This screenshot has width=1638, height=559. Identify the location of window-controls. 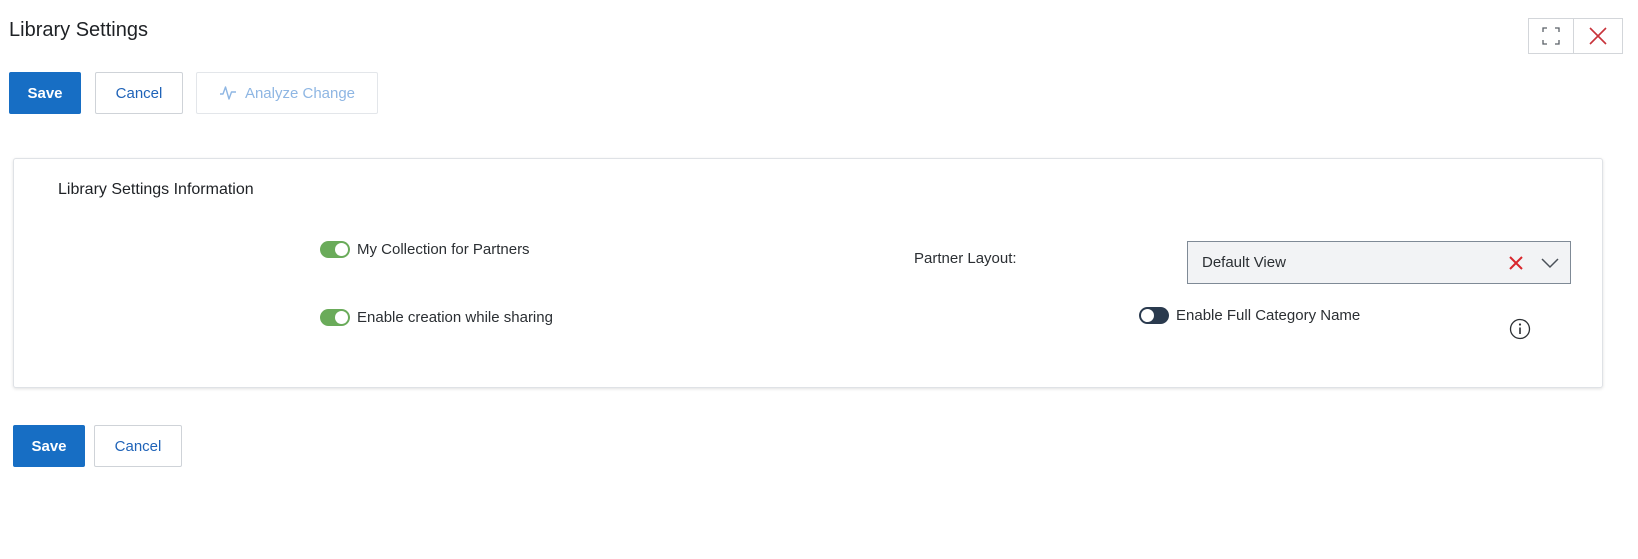
(1575, 36).